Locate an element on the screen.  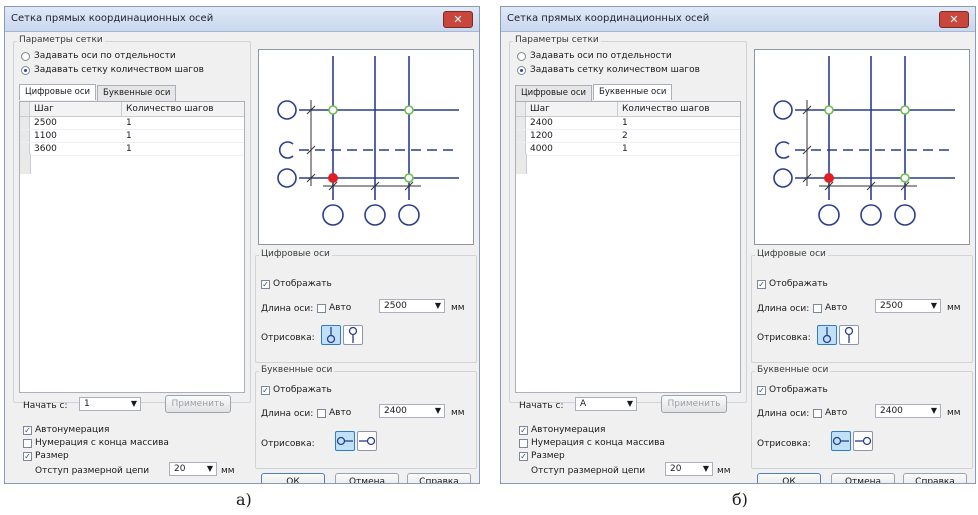
table-row: 3600 1 is located at coordinates (132, 149).